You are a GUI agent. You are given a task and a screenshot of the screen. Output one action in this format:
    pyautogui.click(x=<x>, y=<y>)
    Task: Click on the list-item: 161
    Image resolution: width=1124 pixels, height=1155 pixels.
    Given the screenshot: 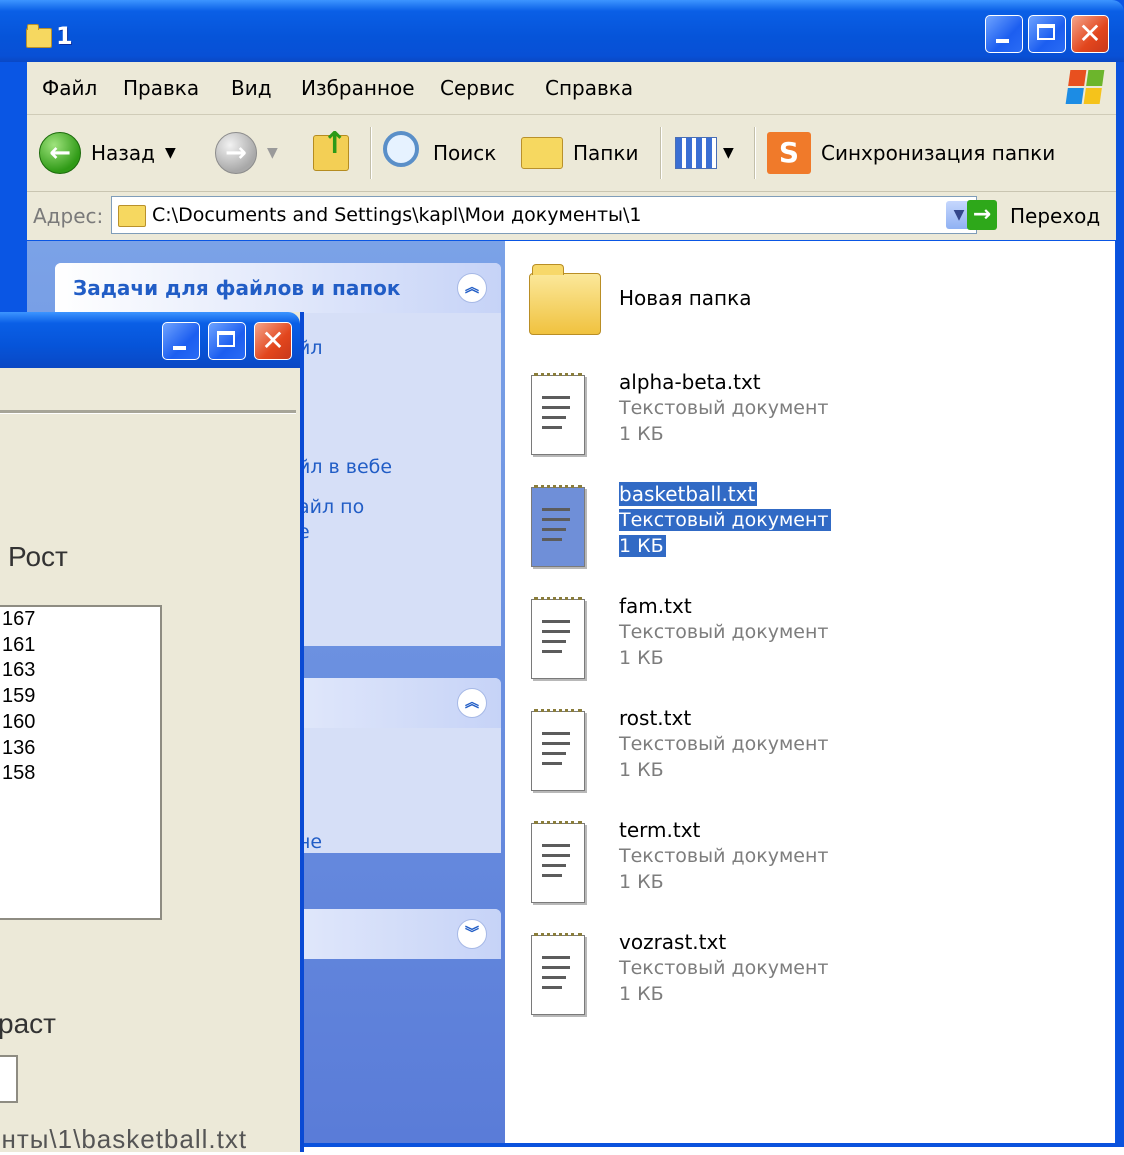 What is the action you would take?
    pyautogui.click(x=80, y=646)
    